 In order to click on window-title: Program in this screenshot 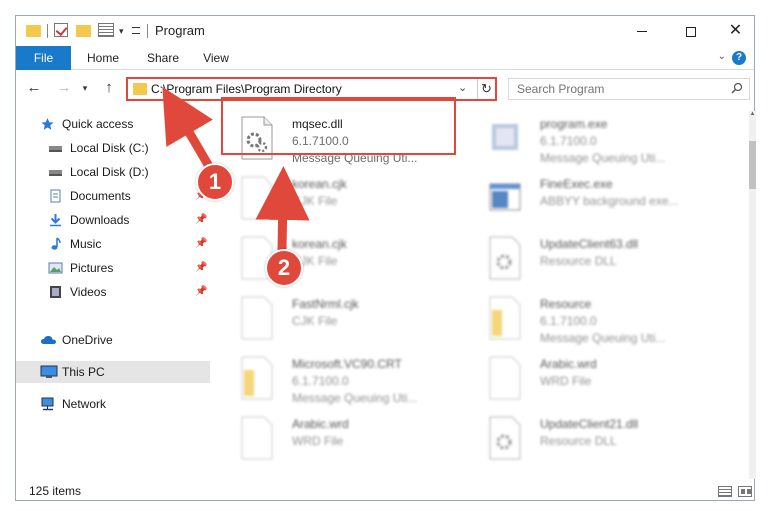, I will do `click(180, 30)`.